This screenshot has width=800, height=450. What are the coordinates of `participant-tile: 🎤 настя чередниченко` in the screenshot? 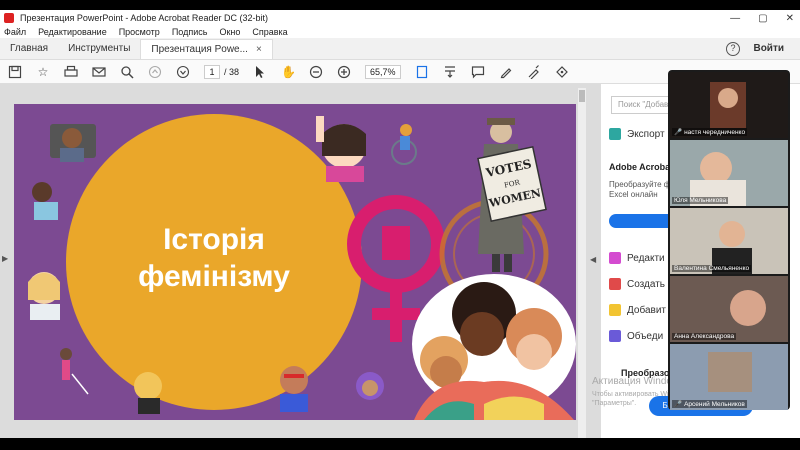 It's located at (729, 105).